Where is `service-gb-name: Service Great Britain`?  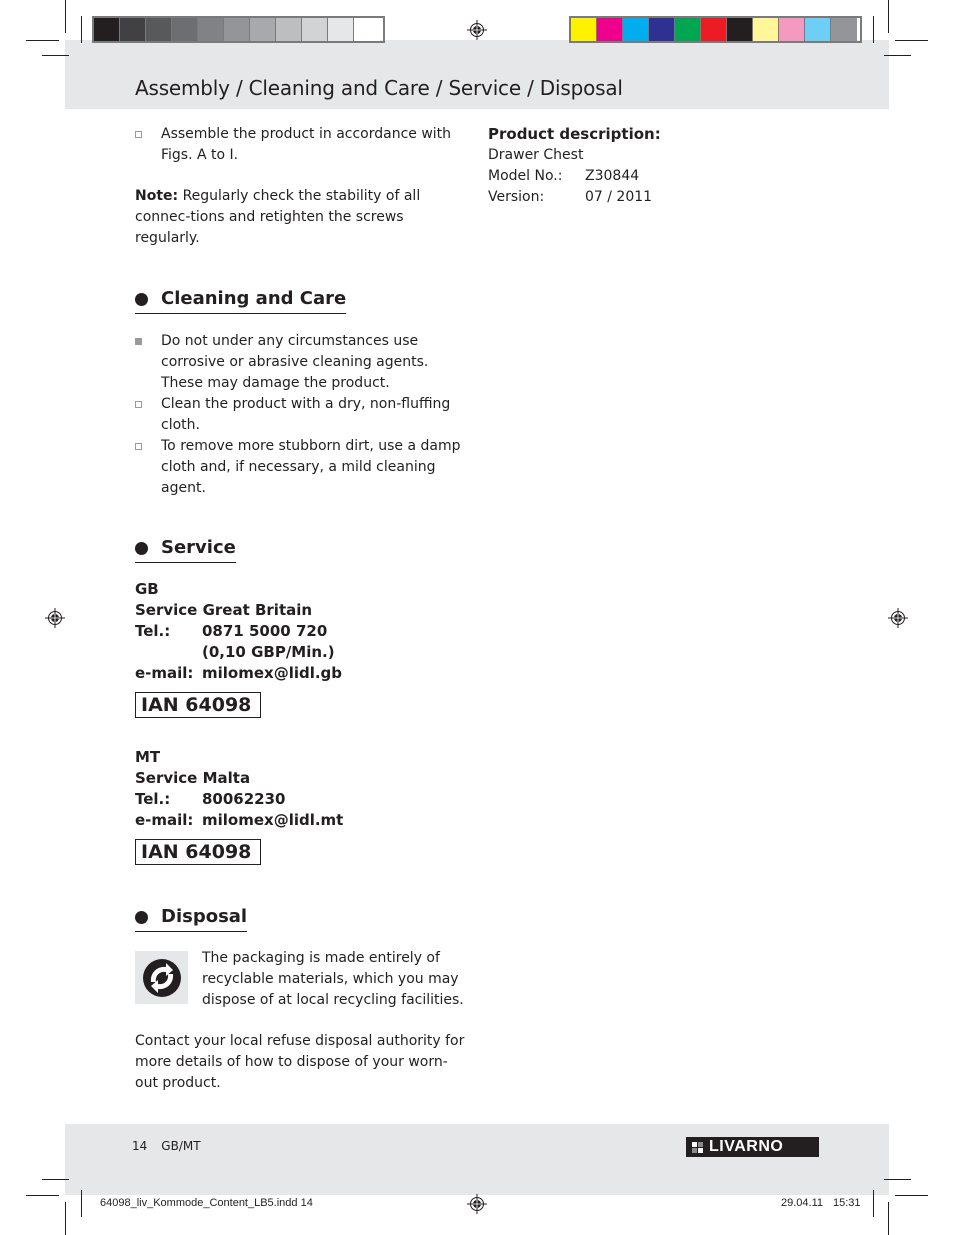 service-gb-name: Service Great Britain is located at coordinates (224, 610).